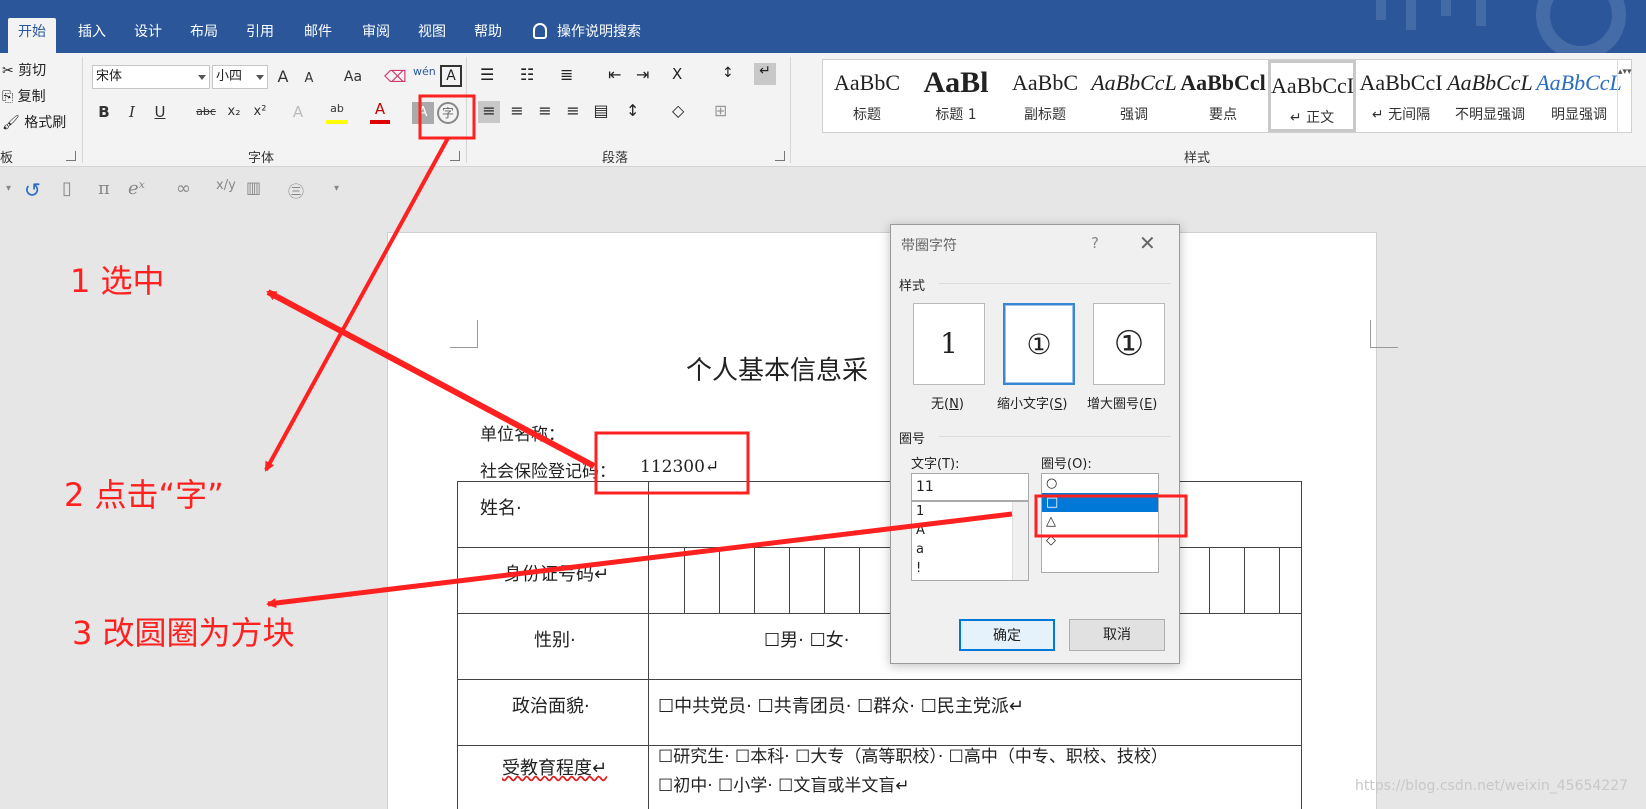 The width and height of the screenshot is (1646, 809). What do you see at coordinates (104, 112) in the screenshot?
I see `bold-button: B` at bounding box center [104, 112].